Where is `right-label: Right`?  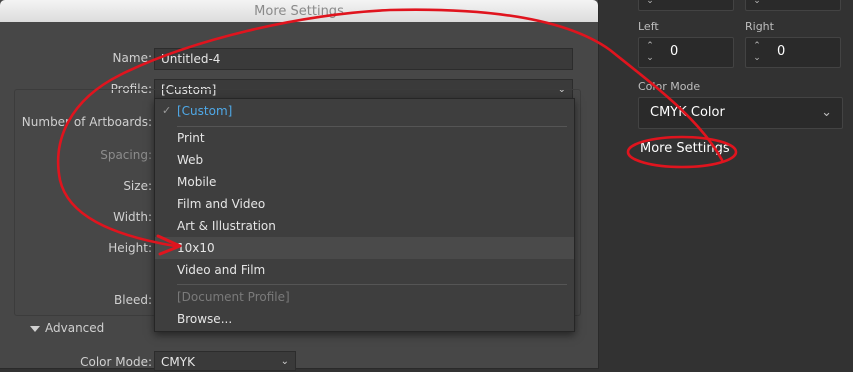 right-label: Right is located at coordinates (759, 26).